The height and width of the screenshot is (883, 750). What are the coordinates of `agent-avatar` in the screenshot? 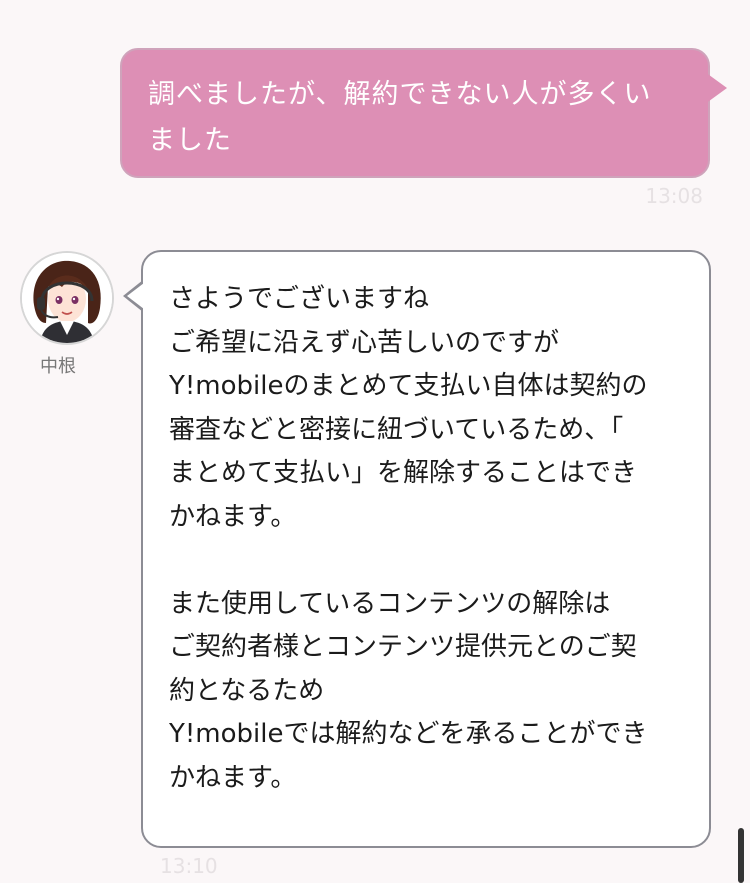 It's located at (67, 298).